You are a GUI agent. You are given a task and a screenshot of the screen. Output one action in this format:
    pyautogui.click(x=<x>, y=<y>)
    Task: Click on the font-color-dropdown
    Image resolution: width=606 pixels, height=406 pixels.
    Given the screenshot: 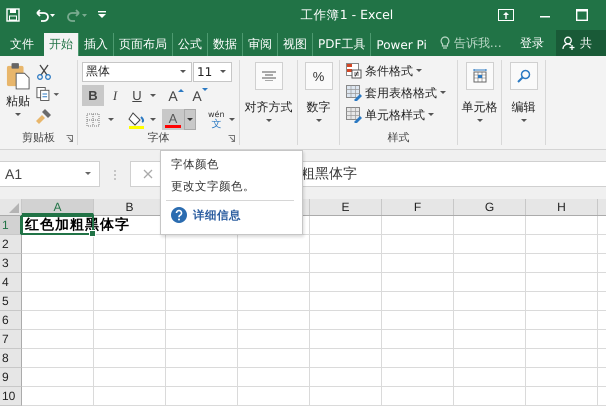 What is the action you would take?
    pyautogui.click(x=190, y=119)
    